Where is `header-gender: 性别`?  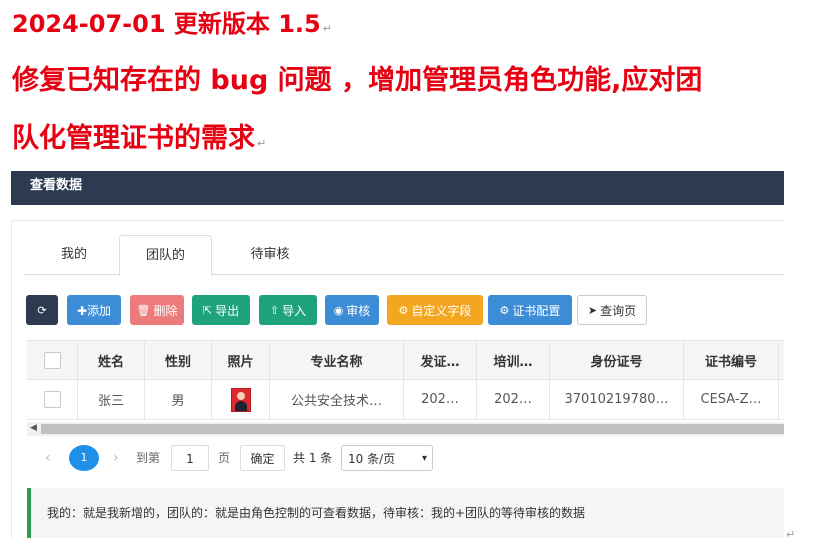 header-gender: 性别 is located at coordinates (177, 360).